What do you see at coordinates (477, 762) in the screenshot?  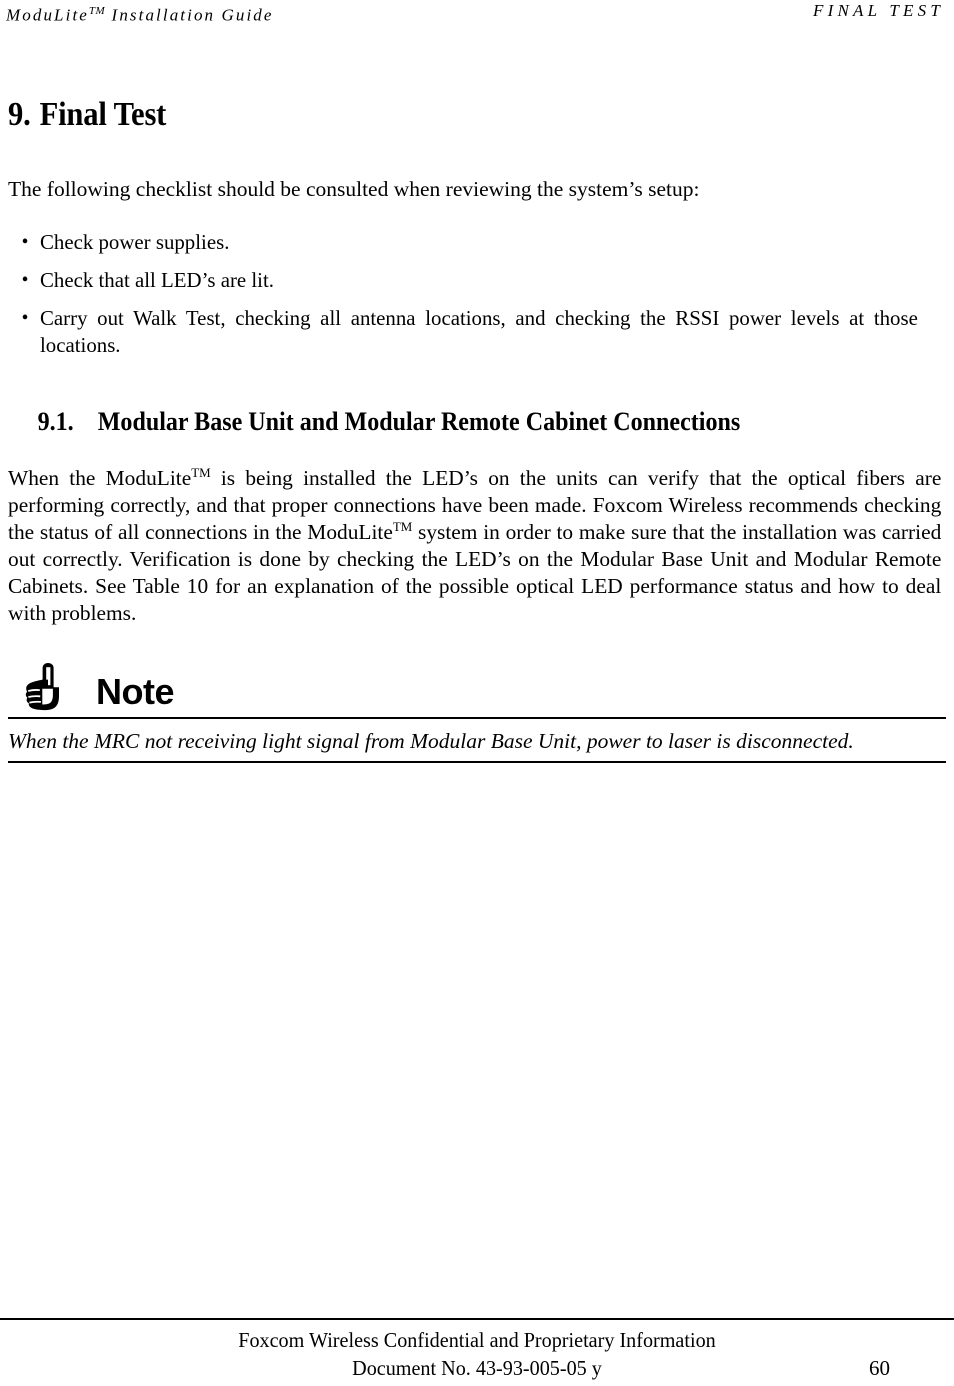 I see `note-bottom-divider` at bounding box center [477, 762].